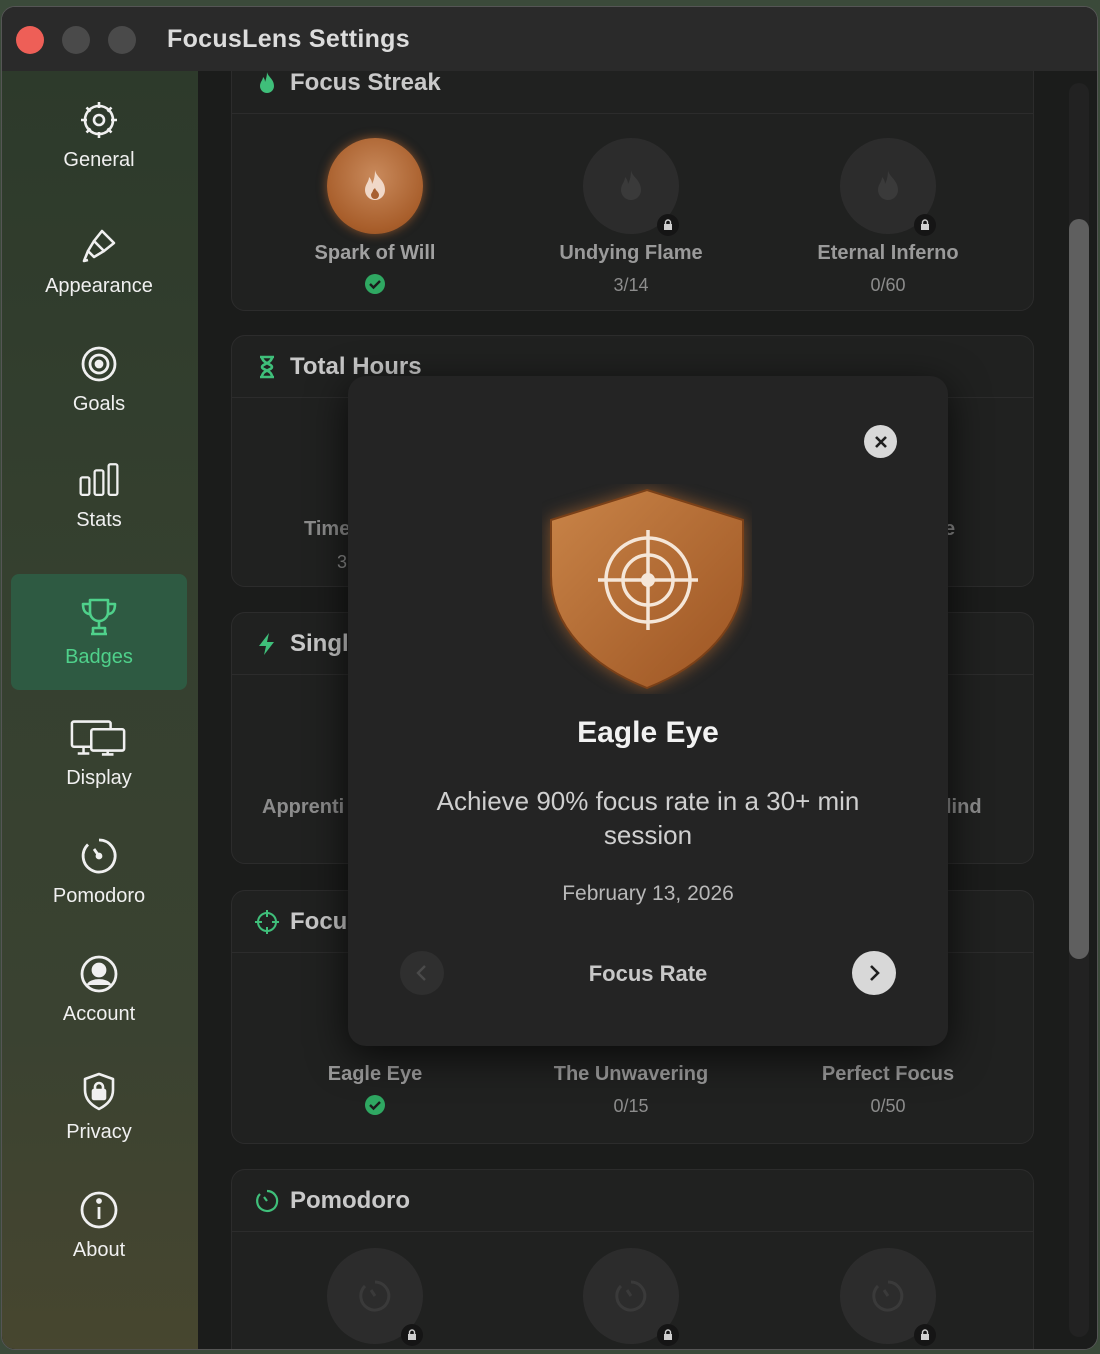 The width and height of the screenshot is (1100, 1354). Describe the element at coordinates (99, 285) in the screenshot. I see `sidebar-item-label: Appearance` at that location.